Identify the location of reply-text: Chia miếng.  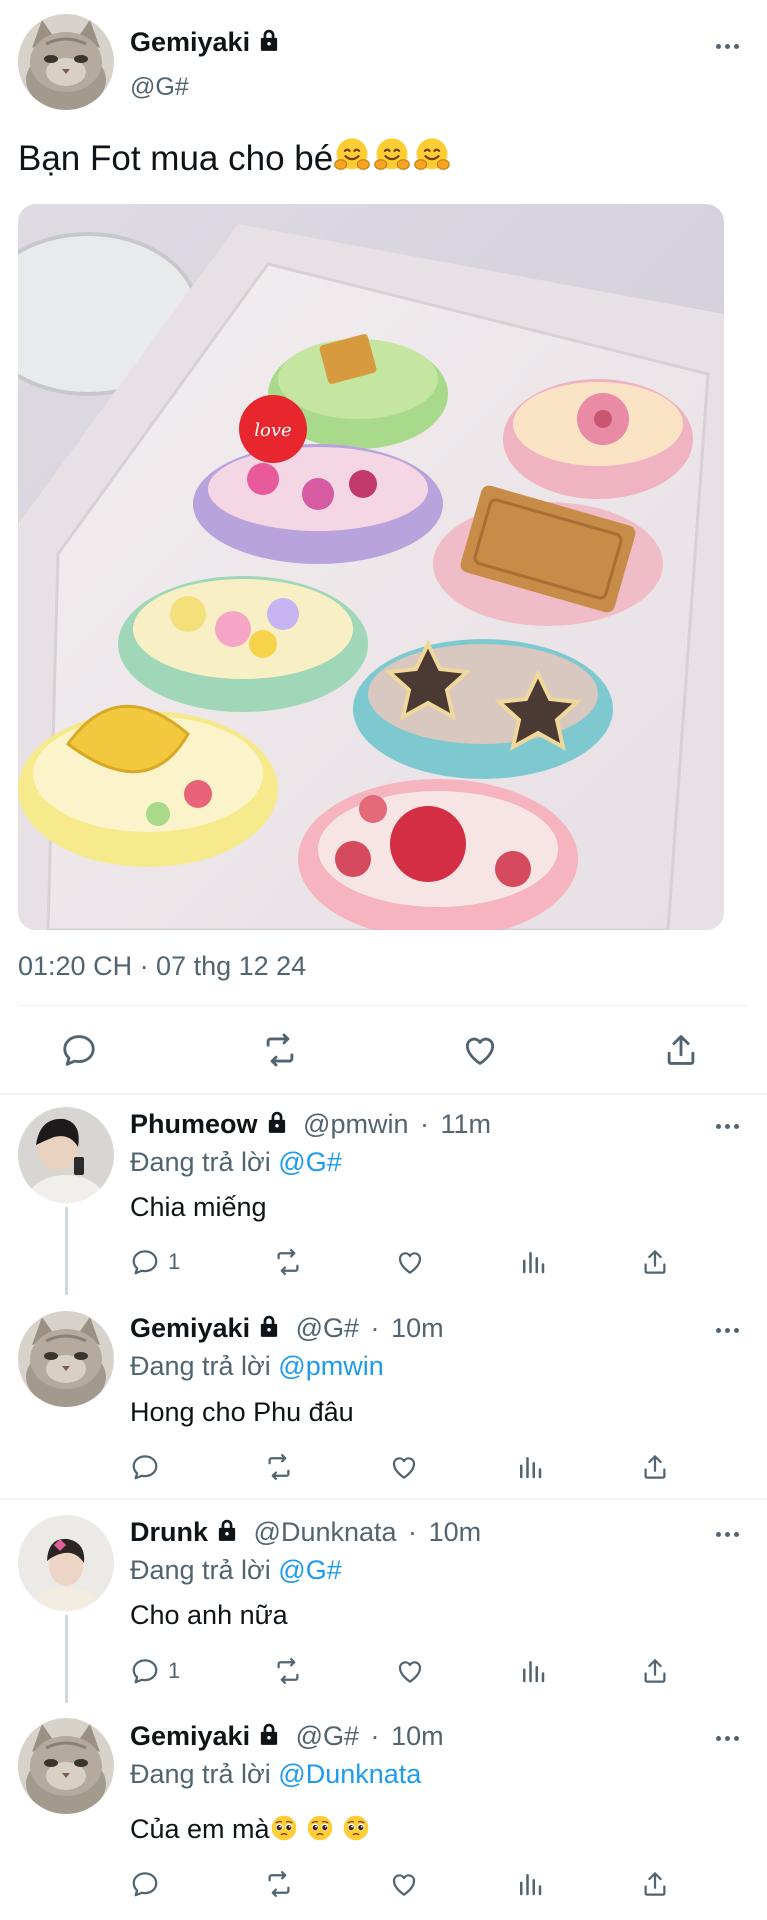
(198, 1207).